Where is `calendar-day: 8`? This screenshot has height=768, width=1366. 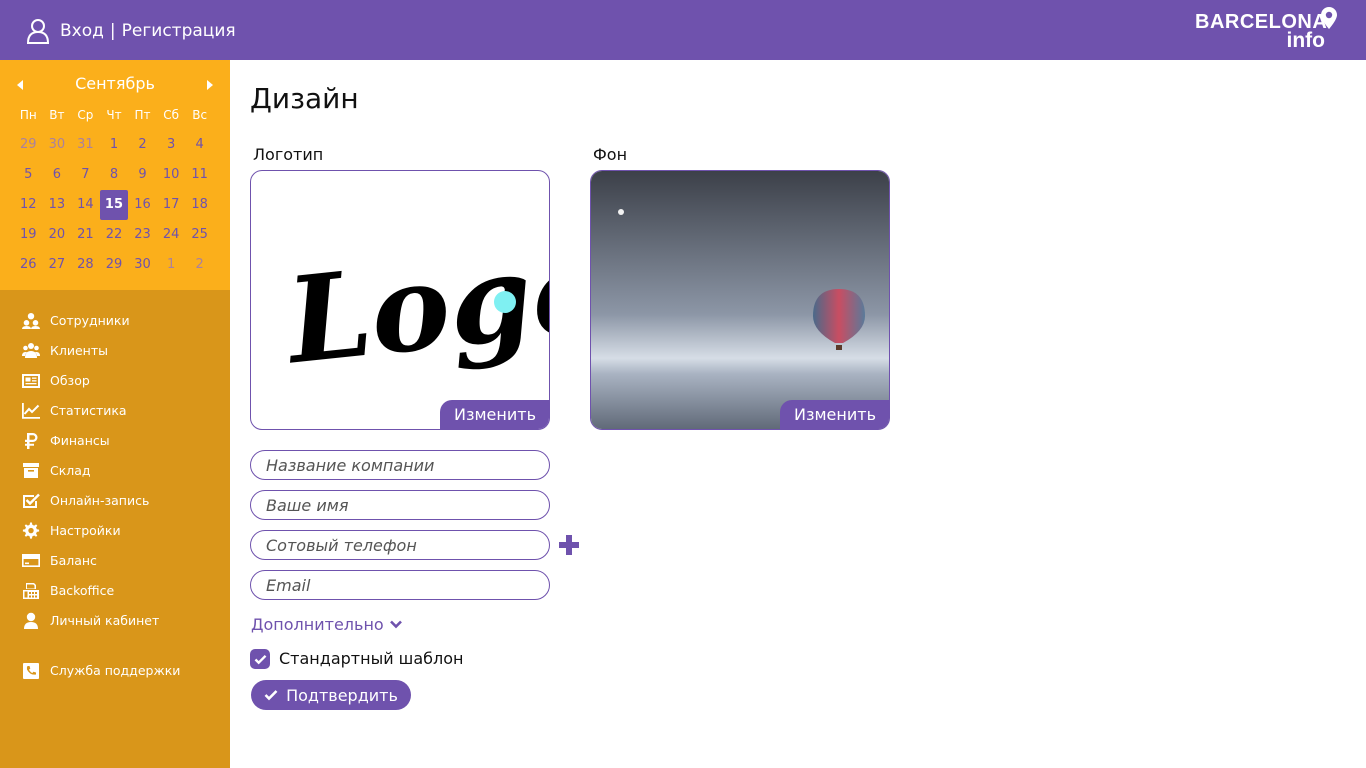 calendar-day: 8 is located at coordinates (114, 175).